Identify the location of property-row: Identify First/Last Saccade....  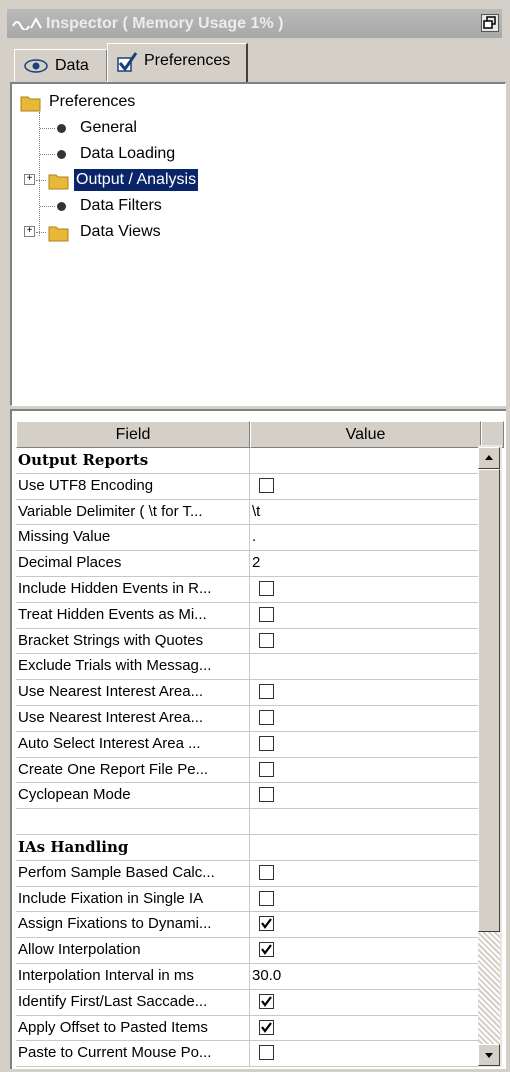
(253, 1002).